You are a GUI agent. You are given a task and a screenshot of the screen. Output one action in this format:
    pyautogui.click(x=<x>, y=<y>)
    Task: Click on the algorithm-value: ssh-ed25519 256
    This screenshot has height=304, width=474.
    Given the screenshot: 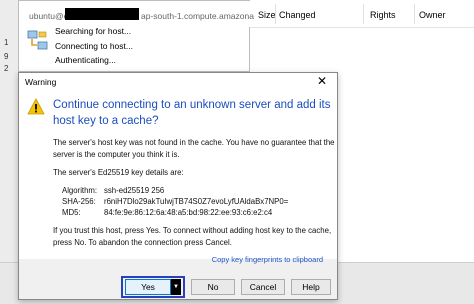 What is the action you would take?
    pyautogui.click(x=134, y=190)
    